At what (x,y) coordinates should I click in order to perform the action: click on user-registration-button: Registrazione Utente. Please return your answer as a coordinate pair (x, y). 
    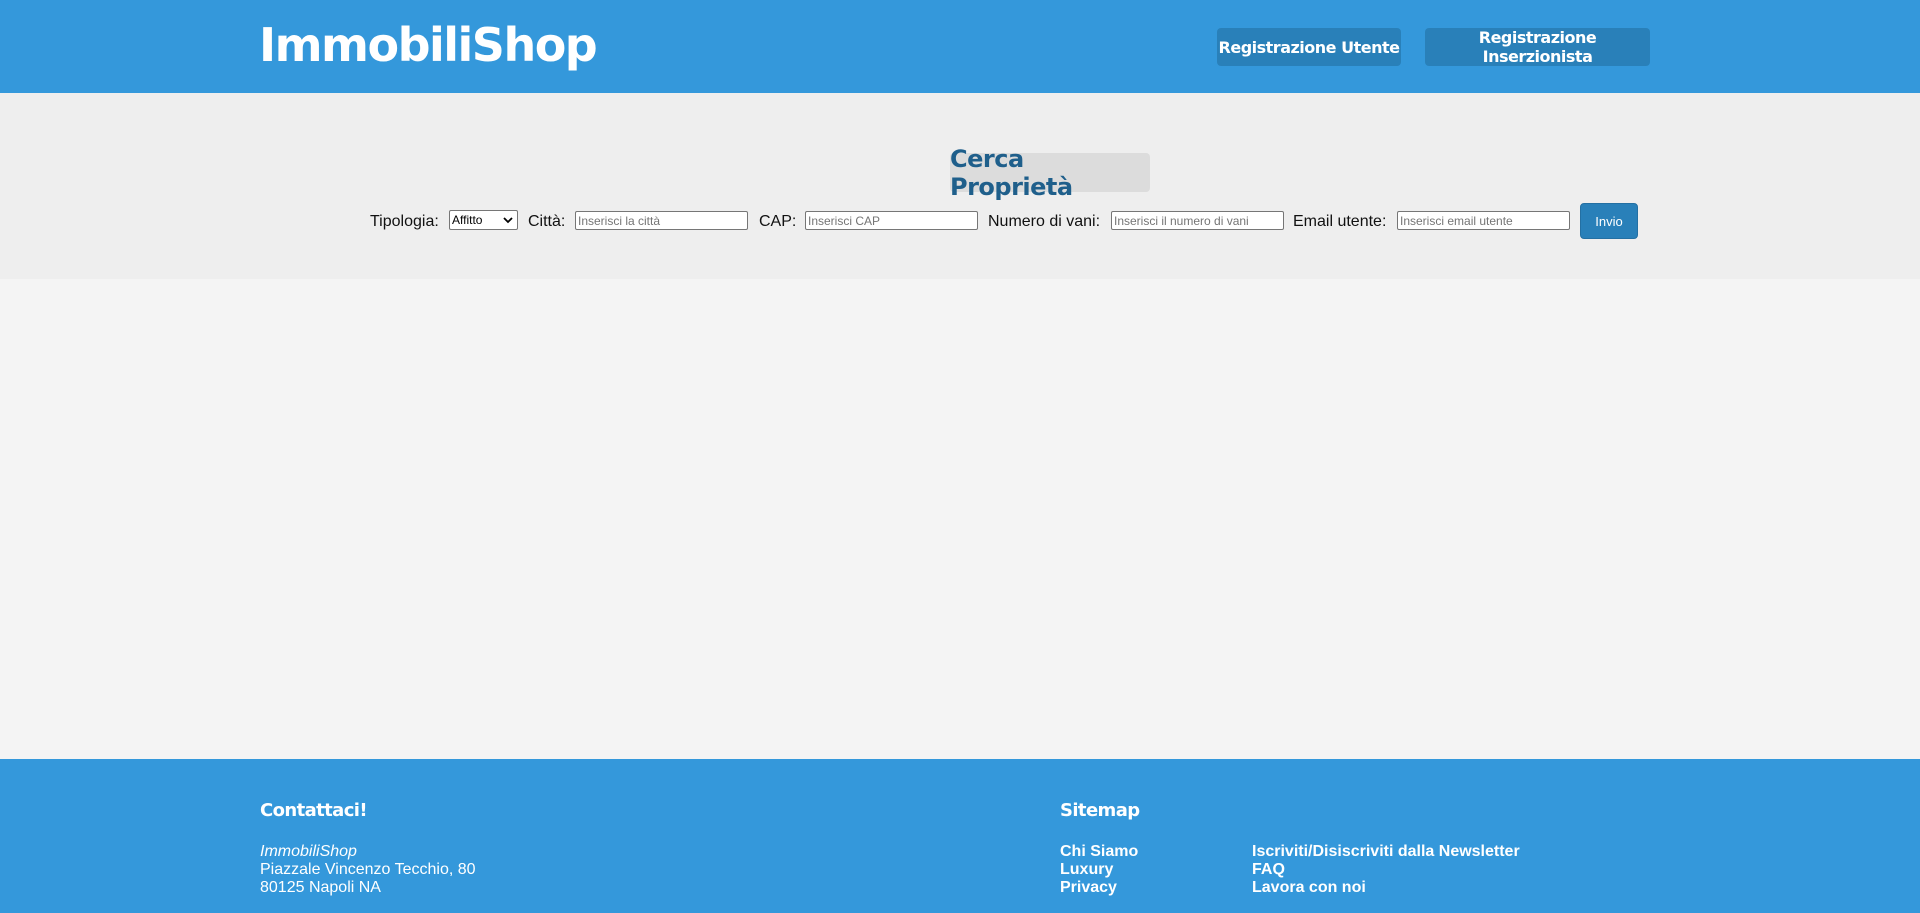
    Looking at the image, I should click on (1309, 47).